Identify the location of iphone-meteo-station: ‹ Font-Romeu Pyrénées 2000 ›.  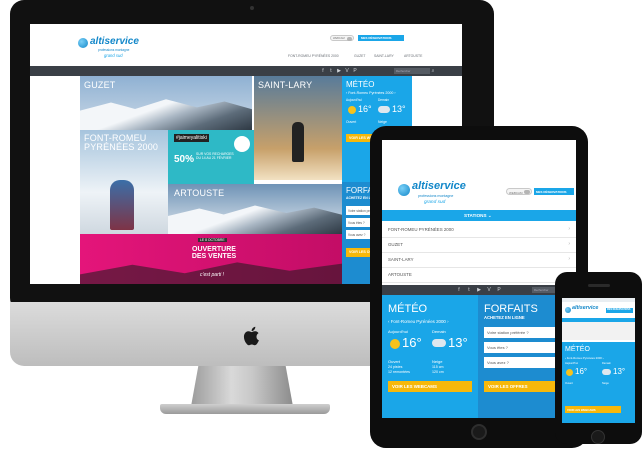
(584, 358).